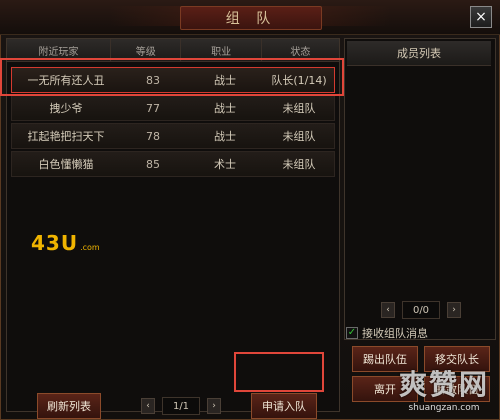 The image size is (500, 420). I want to click on header-status: 状态, so click(300, 50).